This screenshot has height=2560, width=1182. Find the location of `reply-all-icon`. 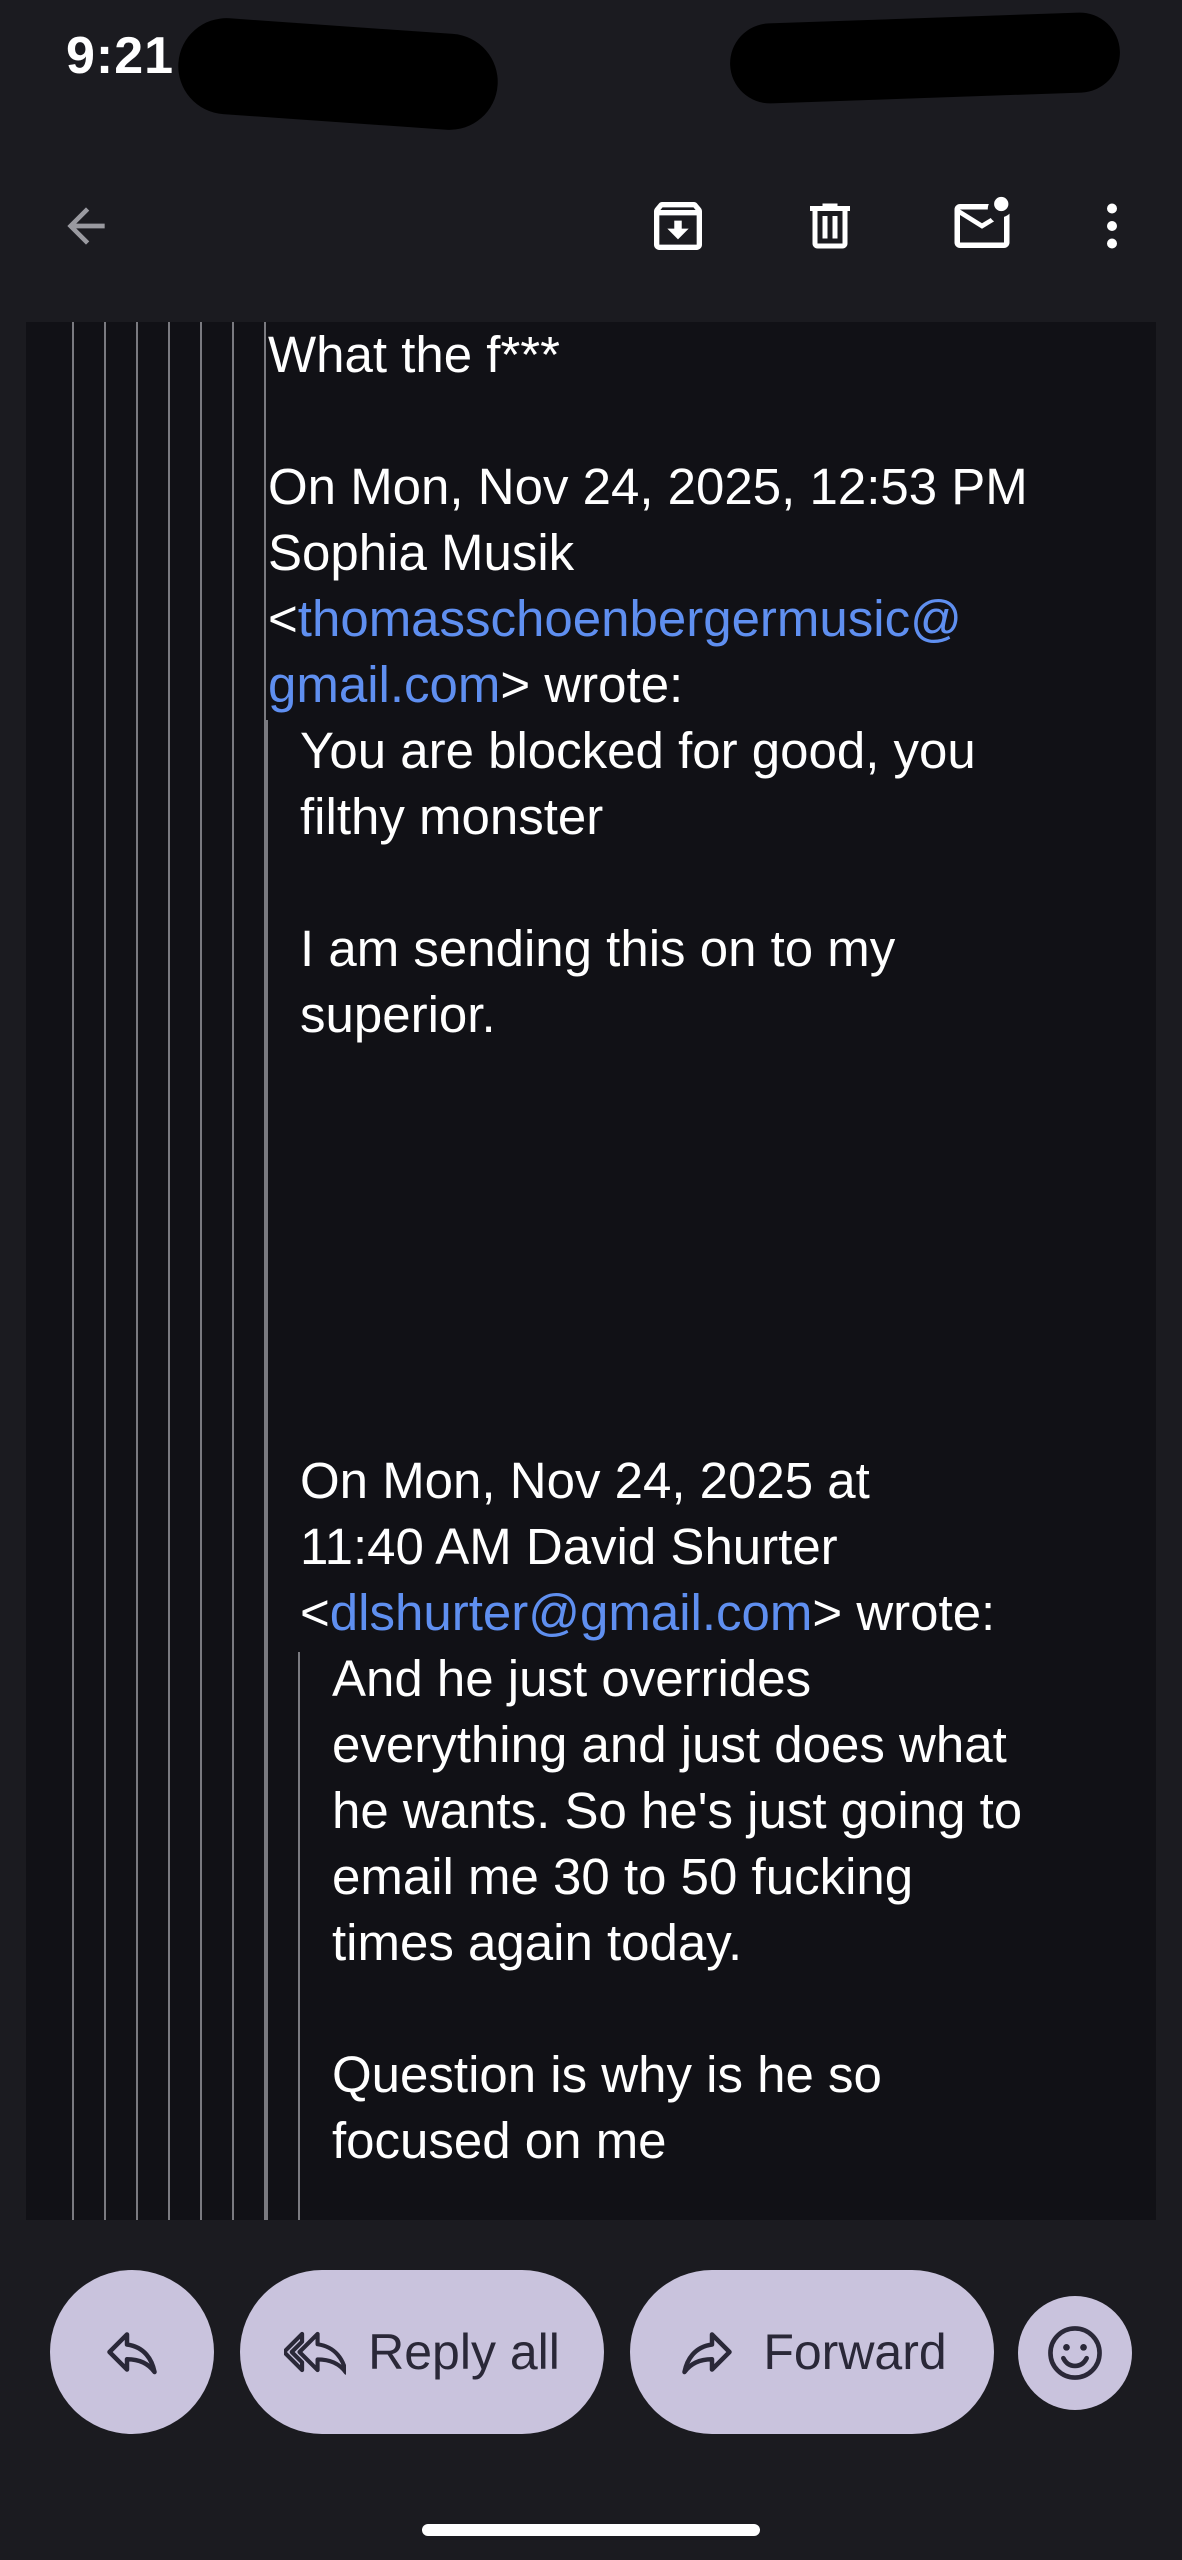

reply-all-icon is located at coordinates (315, 2352).